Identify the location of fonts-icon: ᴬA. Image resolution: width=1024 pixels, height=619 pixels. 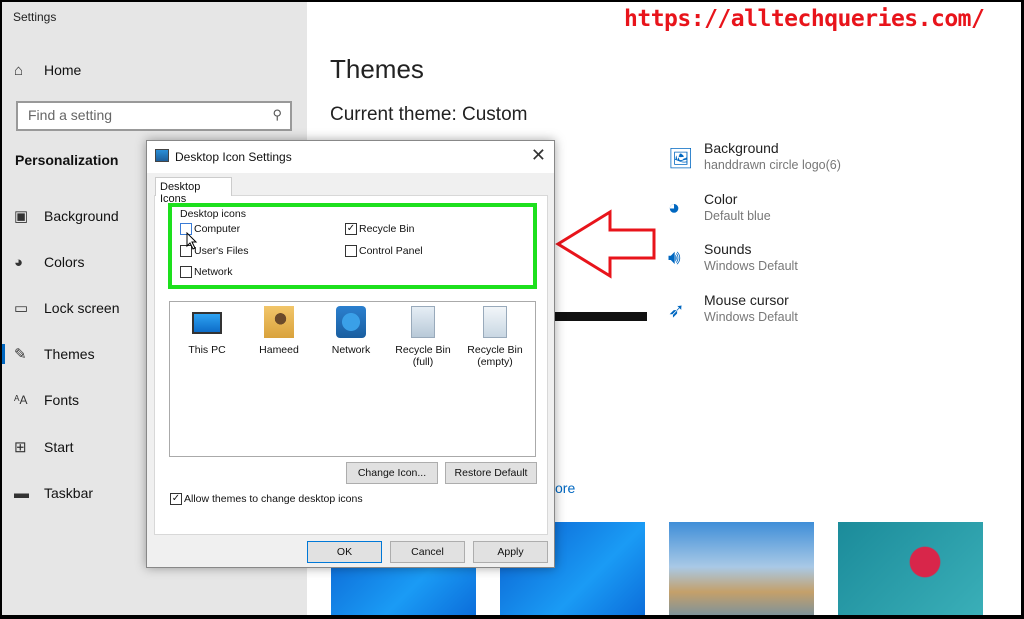
(21, 400).